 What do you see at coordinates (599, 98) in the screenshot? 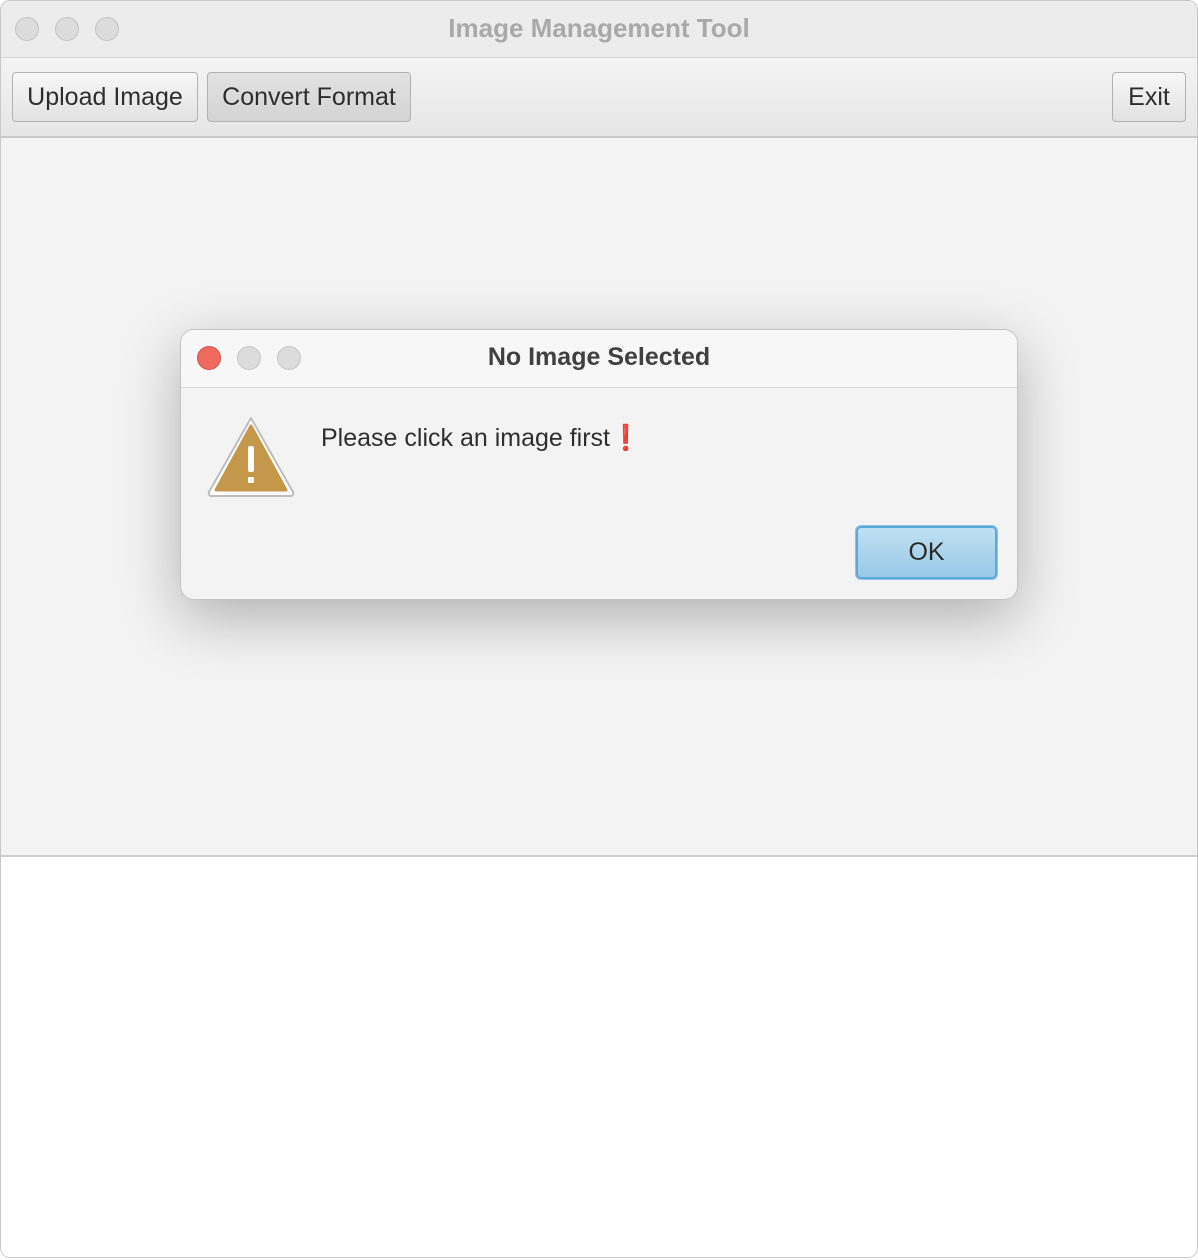
I see `toolbar: Upload Image Convert Format Exit` at bounding box center [599, 98].